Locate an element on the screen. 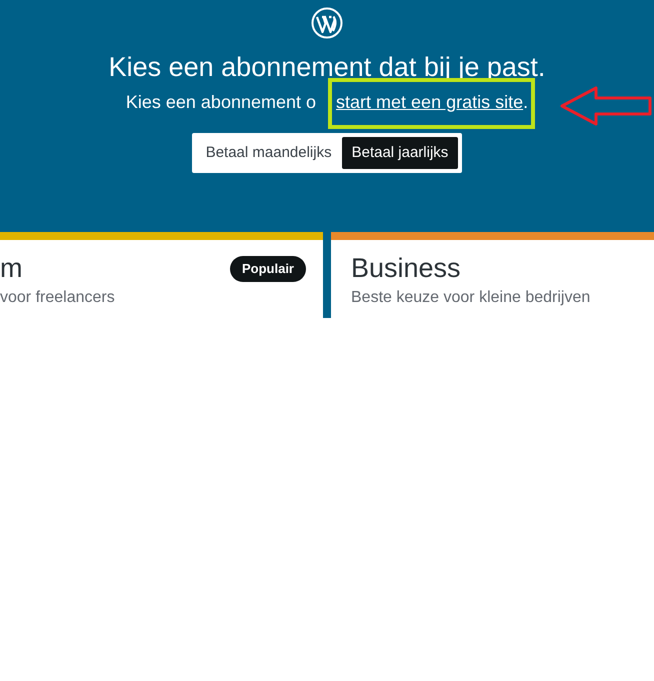 This screenshot has width=654, height=681. free-site-link: start met een gratis site is located at coordinates (430, 102).